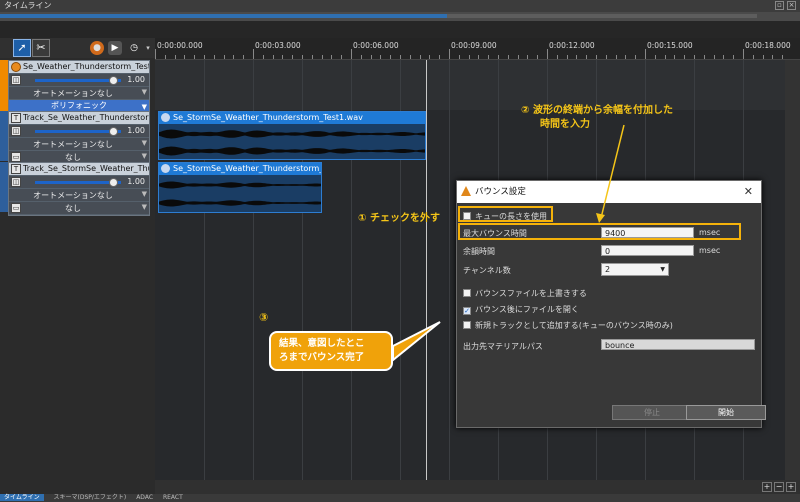 The width and height of the screenshot is (800, 502). I want to click on step3-label: ③, so click(264, 317).